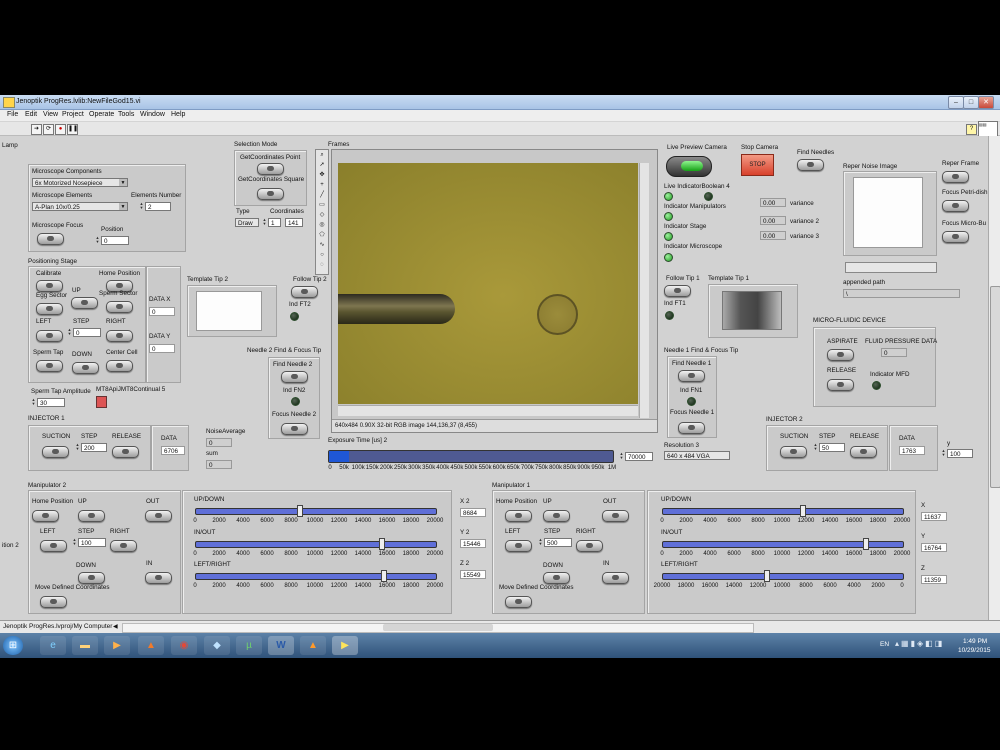 This screenshot has width=1000, height=750. Describe the element at coordinates (322, 255) in the screenshot. I see `oval-icon: ○` at that location.